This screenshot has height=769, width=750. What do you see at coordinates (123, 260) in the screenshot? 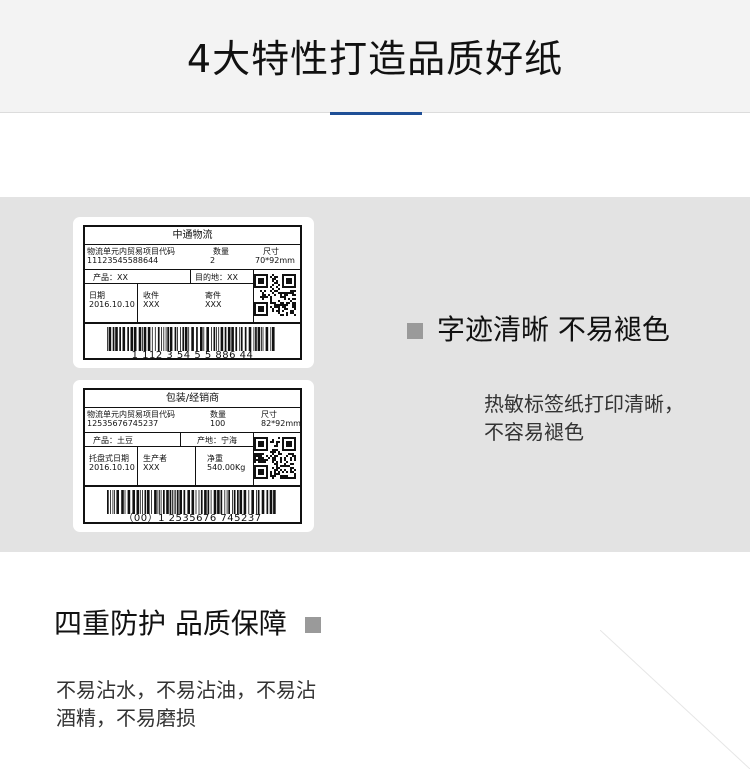
I see `code-value: 11123545588644` at bounding box center [123, 260].